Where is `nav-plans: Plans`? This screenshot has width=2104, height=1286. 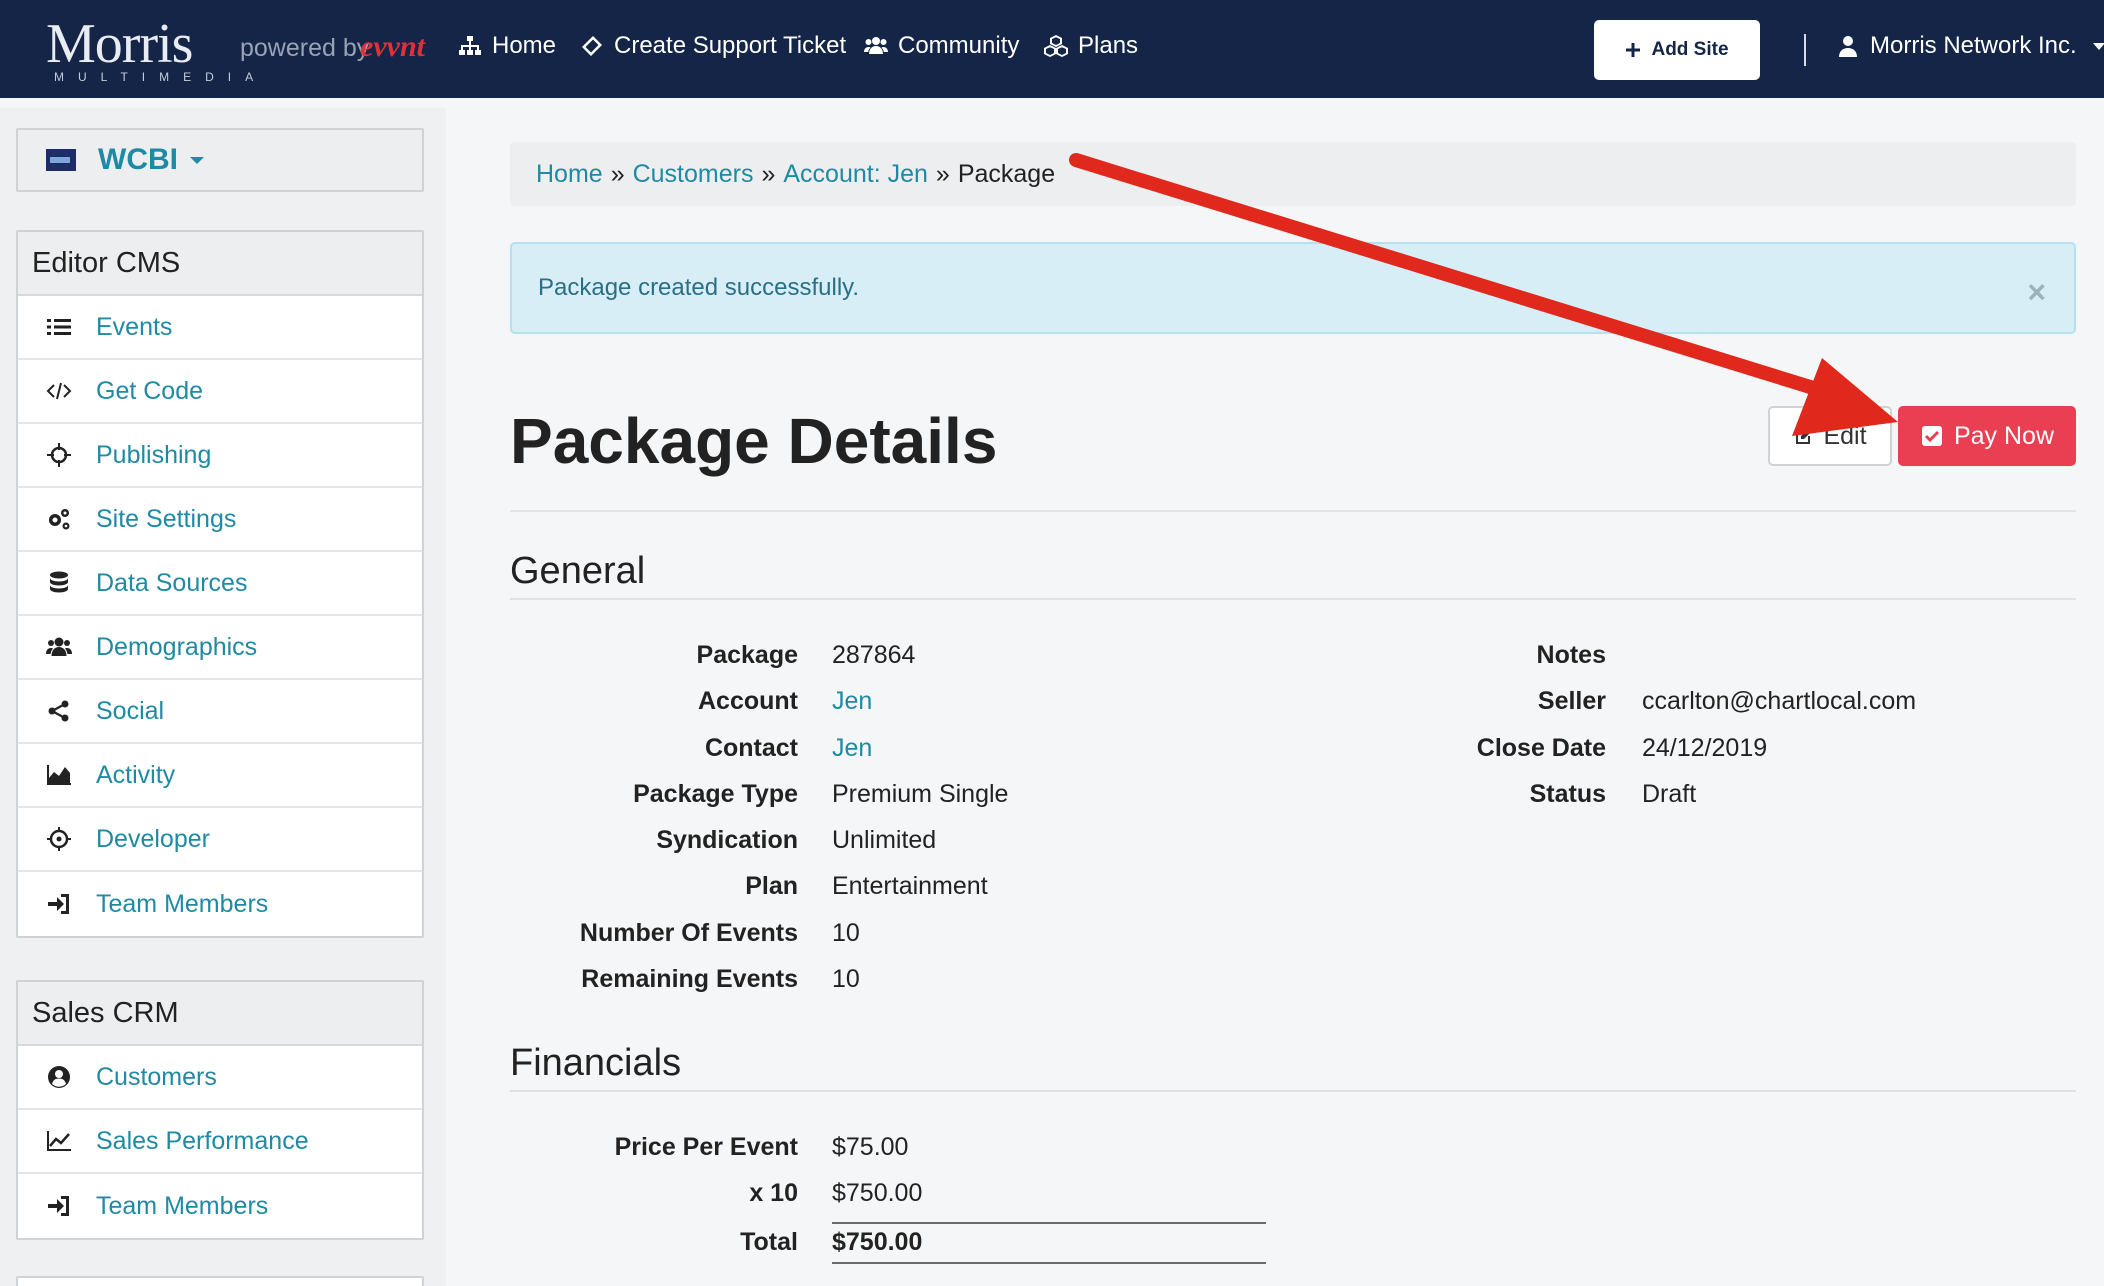
nav-plans: Plans is located at coordinates (1091, 46).